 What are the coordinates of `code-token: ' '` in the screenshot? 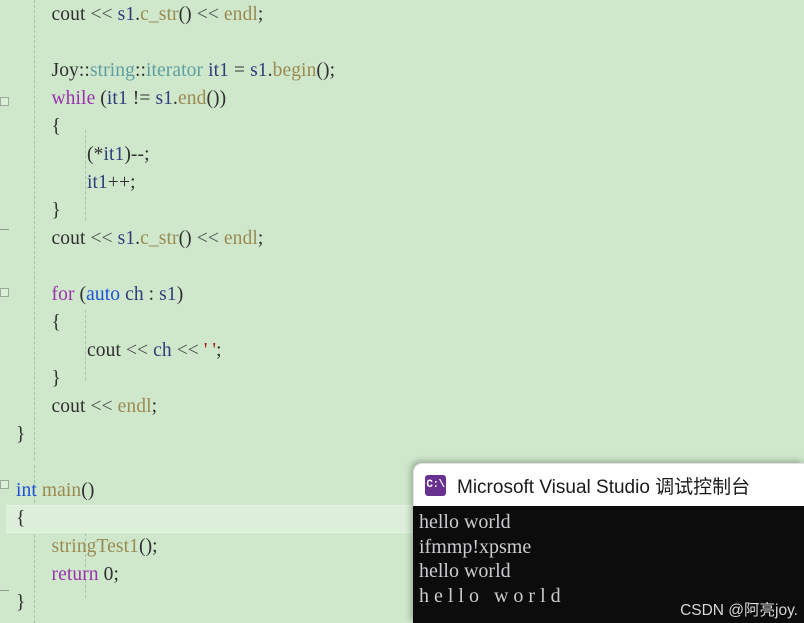 It's located at (210, 350).